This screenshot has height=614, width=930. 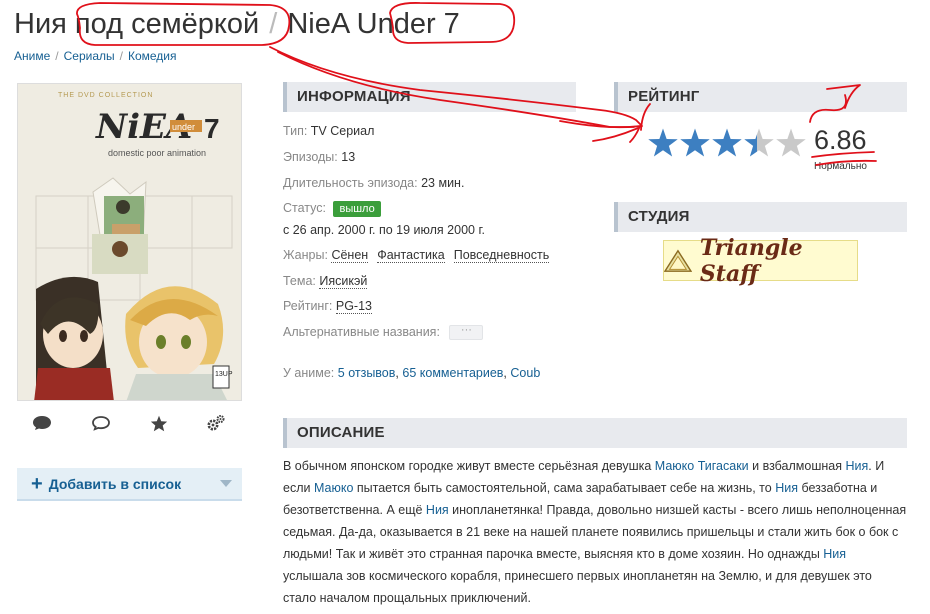 I want to click on info-in-anime-label: У аниме:, so click(x=309, y=373).